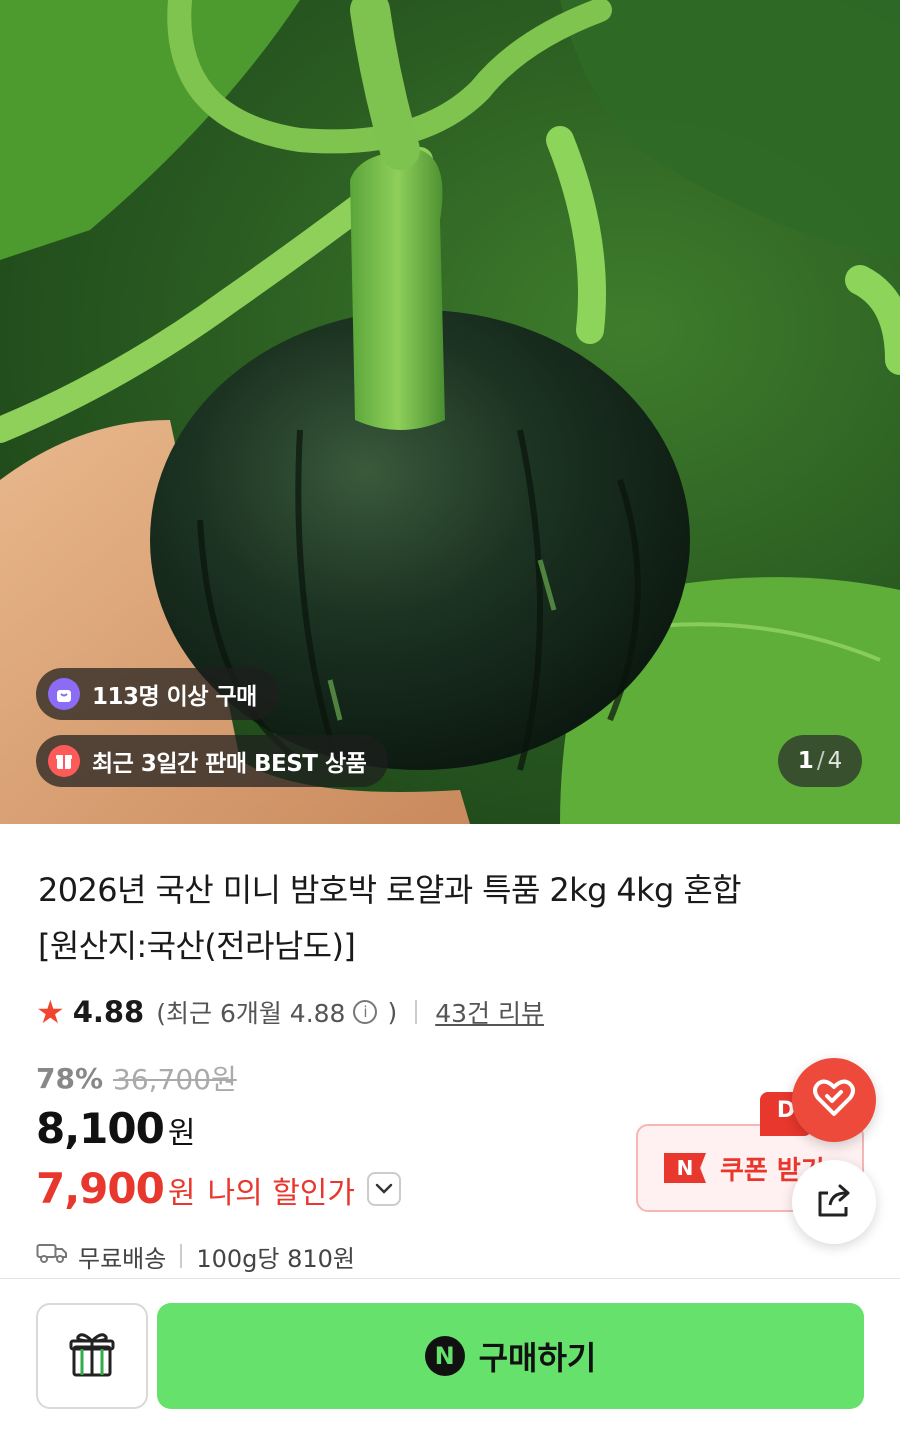 This screenshot has width=900, height=1431. I want to click on naver-n-logo: N, so click(685, 1168).